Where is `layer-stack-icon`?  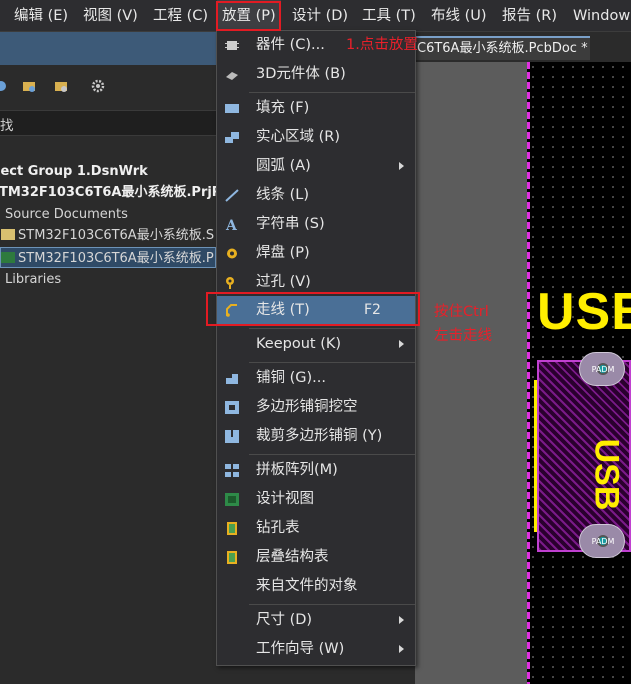
layer-stack-icon is located at coordinates (232, 557).